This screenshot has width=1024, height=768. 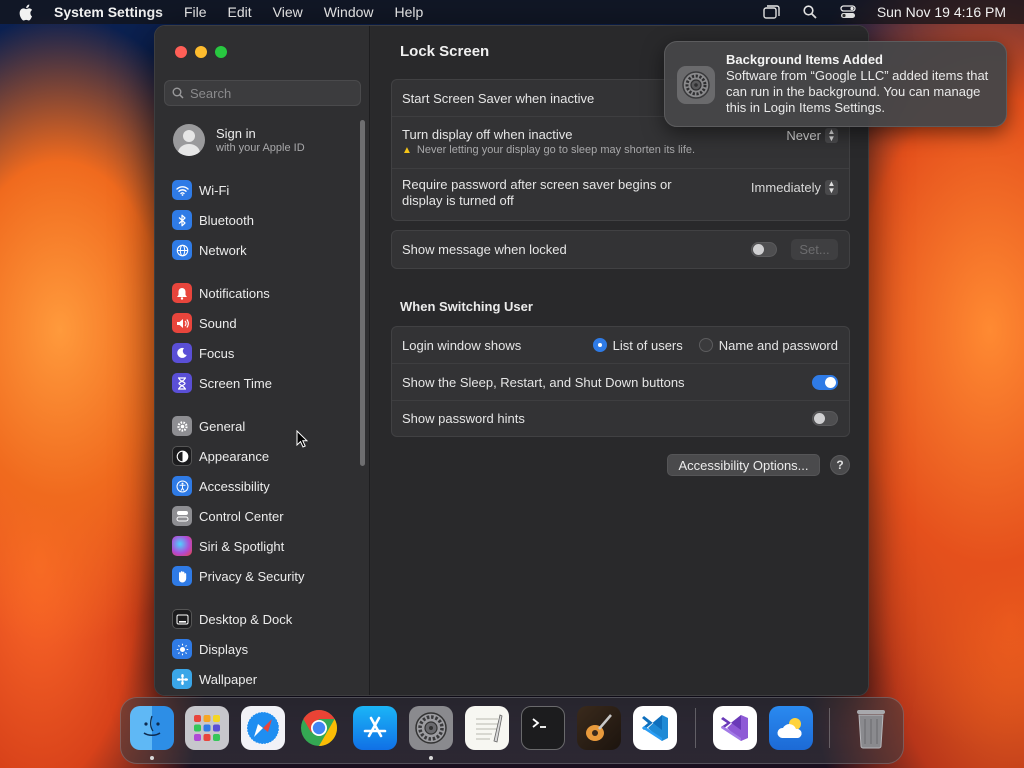 I want to click on menu-window: Window, so click(x=349, y=12).